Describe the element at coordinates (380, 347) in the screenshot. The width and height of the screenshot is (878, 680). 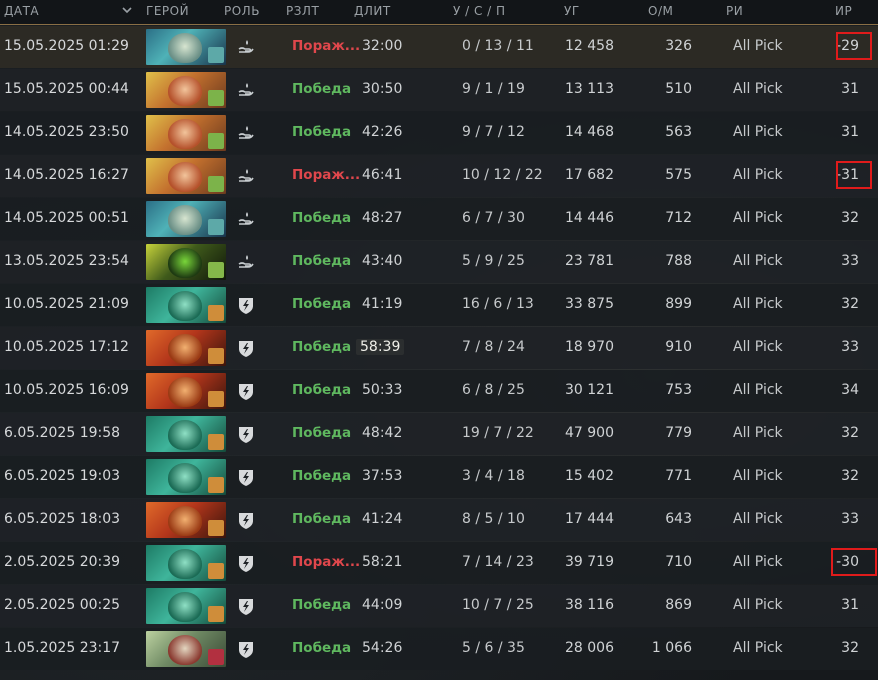
I see `match-duration: 58:39` at that location.